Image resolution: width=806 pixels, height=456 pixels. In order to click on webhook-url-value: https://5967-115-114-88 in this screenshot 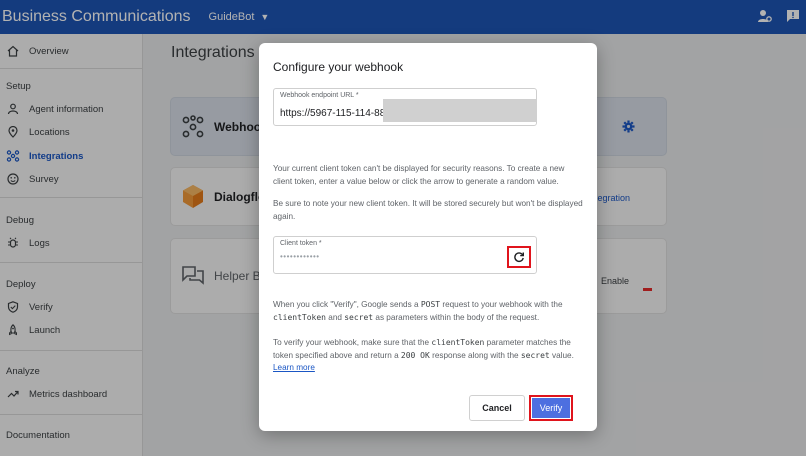, I will do `click(332, 113)`.